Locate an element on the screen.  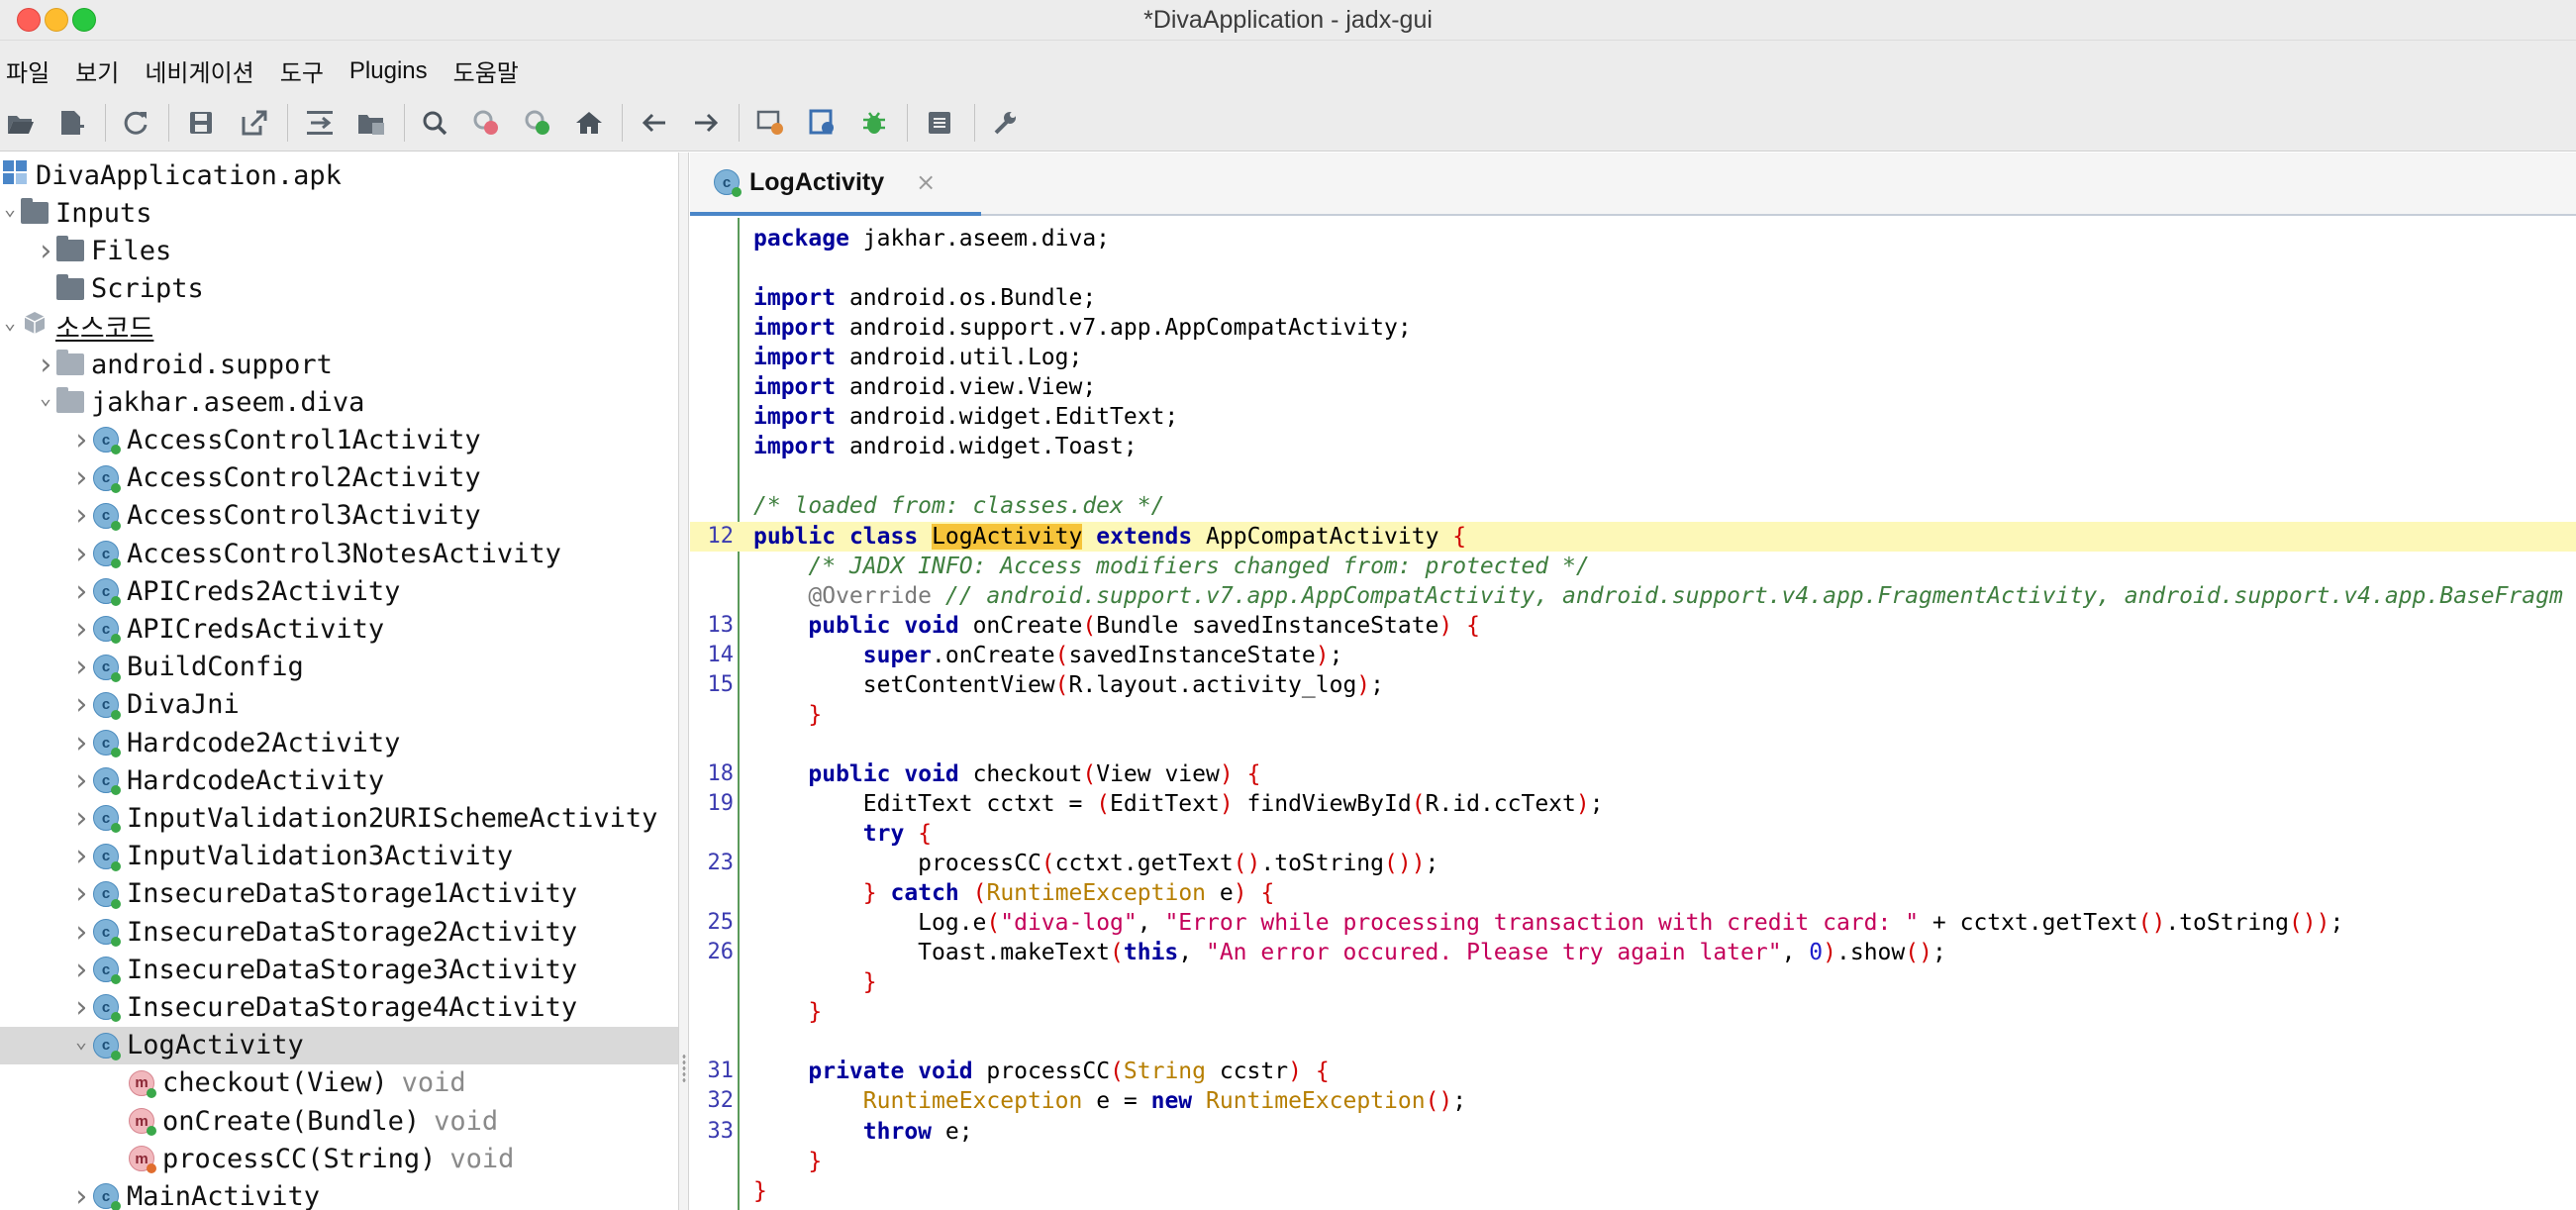
code-line: import android.widget.EditText; is located at coordinates (1633, 417).